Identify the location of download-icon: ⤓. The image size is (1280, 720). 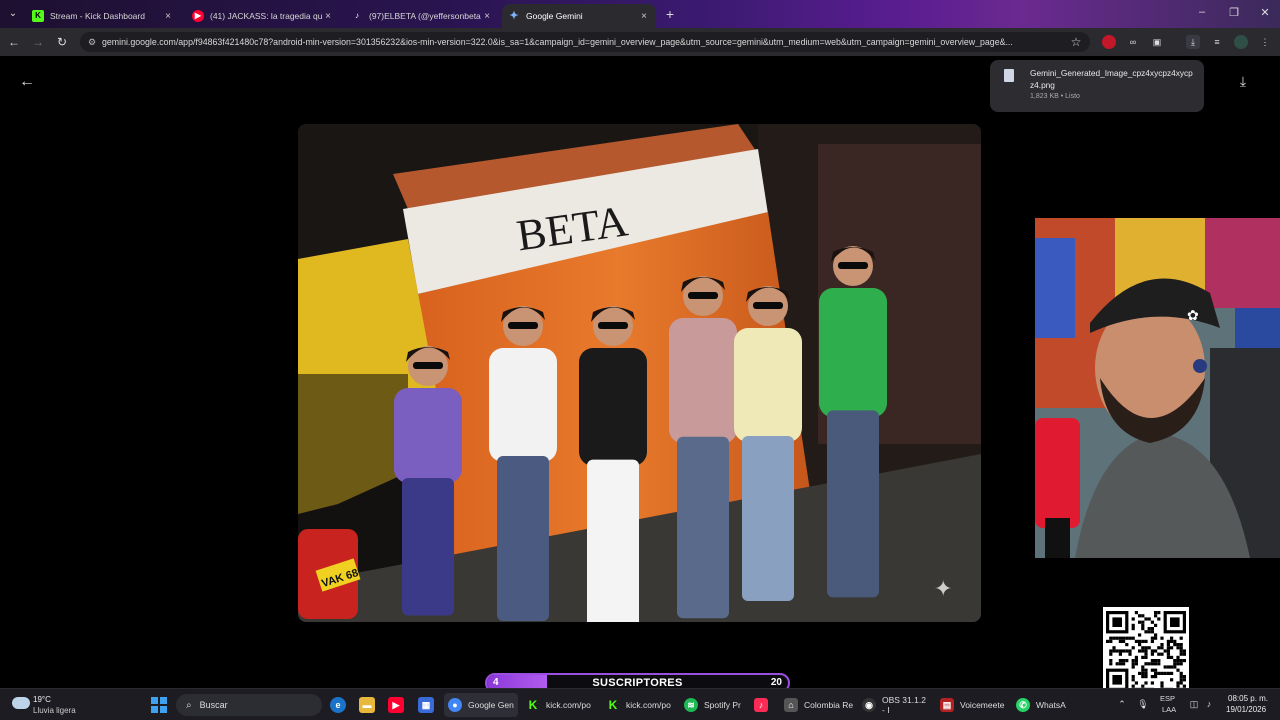
(1193, 42).